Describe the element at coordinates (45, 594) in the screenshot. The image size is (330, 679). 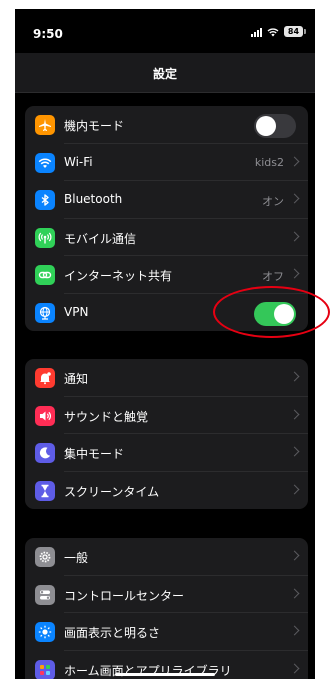
I see `switches-icon` at that location.